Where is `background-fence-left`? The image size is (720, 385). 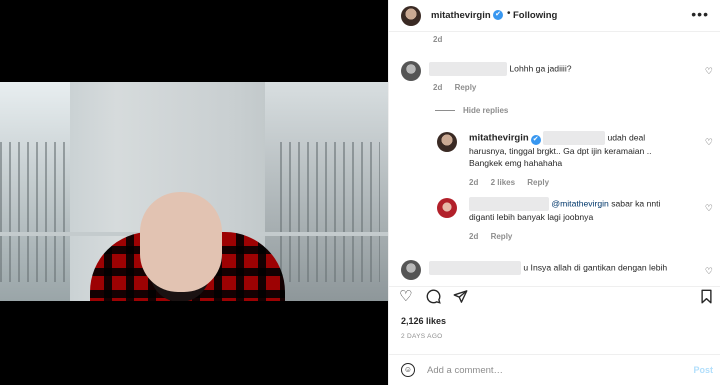 background-fence-left is located at coordinates (35, 212).